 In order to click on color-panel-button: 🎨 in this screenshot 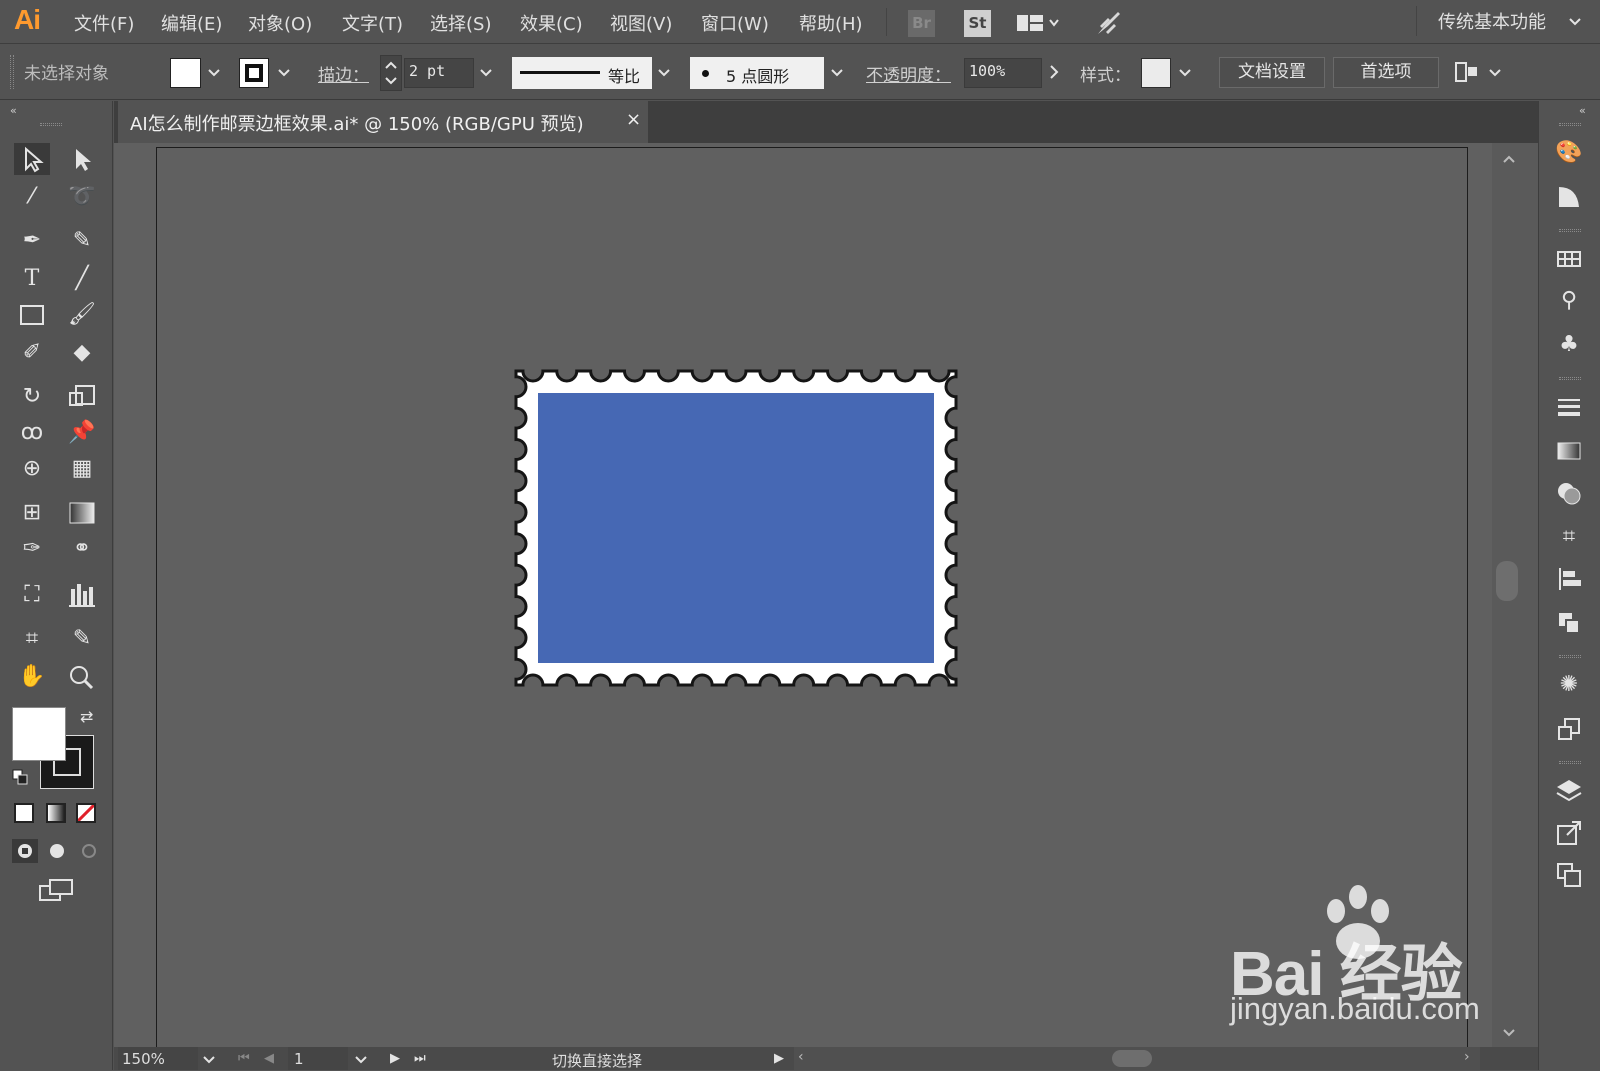, I will do `click(1569, 153)`.